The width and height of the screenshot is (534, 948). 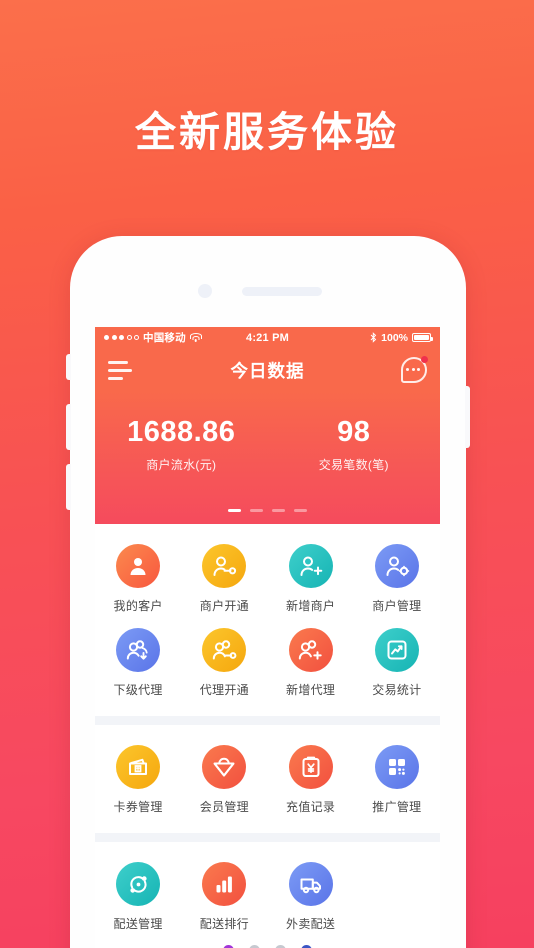 What do you see at coordinates (311, 924) in the screenshot?
I see `grid-item-label: 外卖配送` at bounding box center [311, 924].